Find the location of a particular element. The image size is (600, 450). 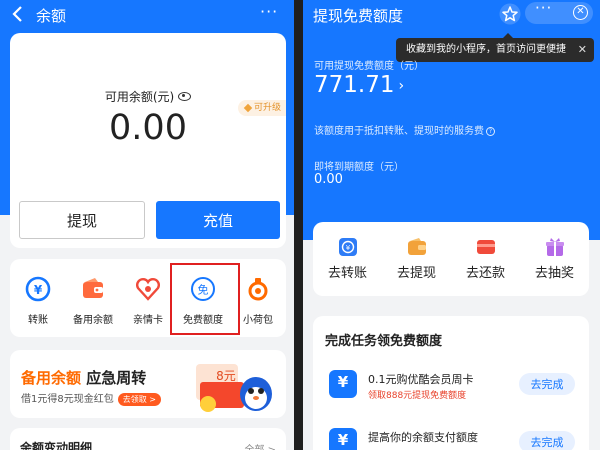

red-envelope-mascot-icon: 8元 is located at coordinates (234, 388).